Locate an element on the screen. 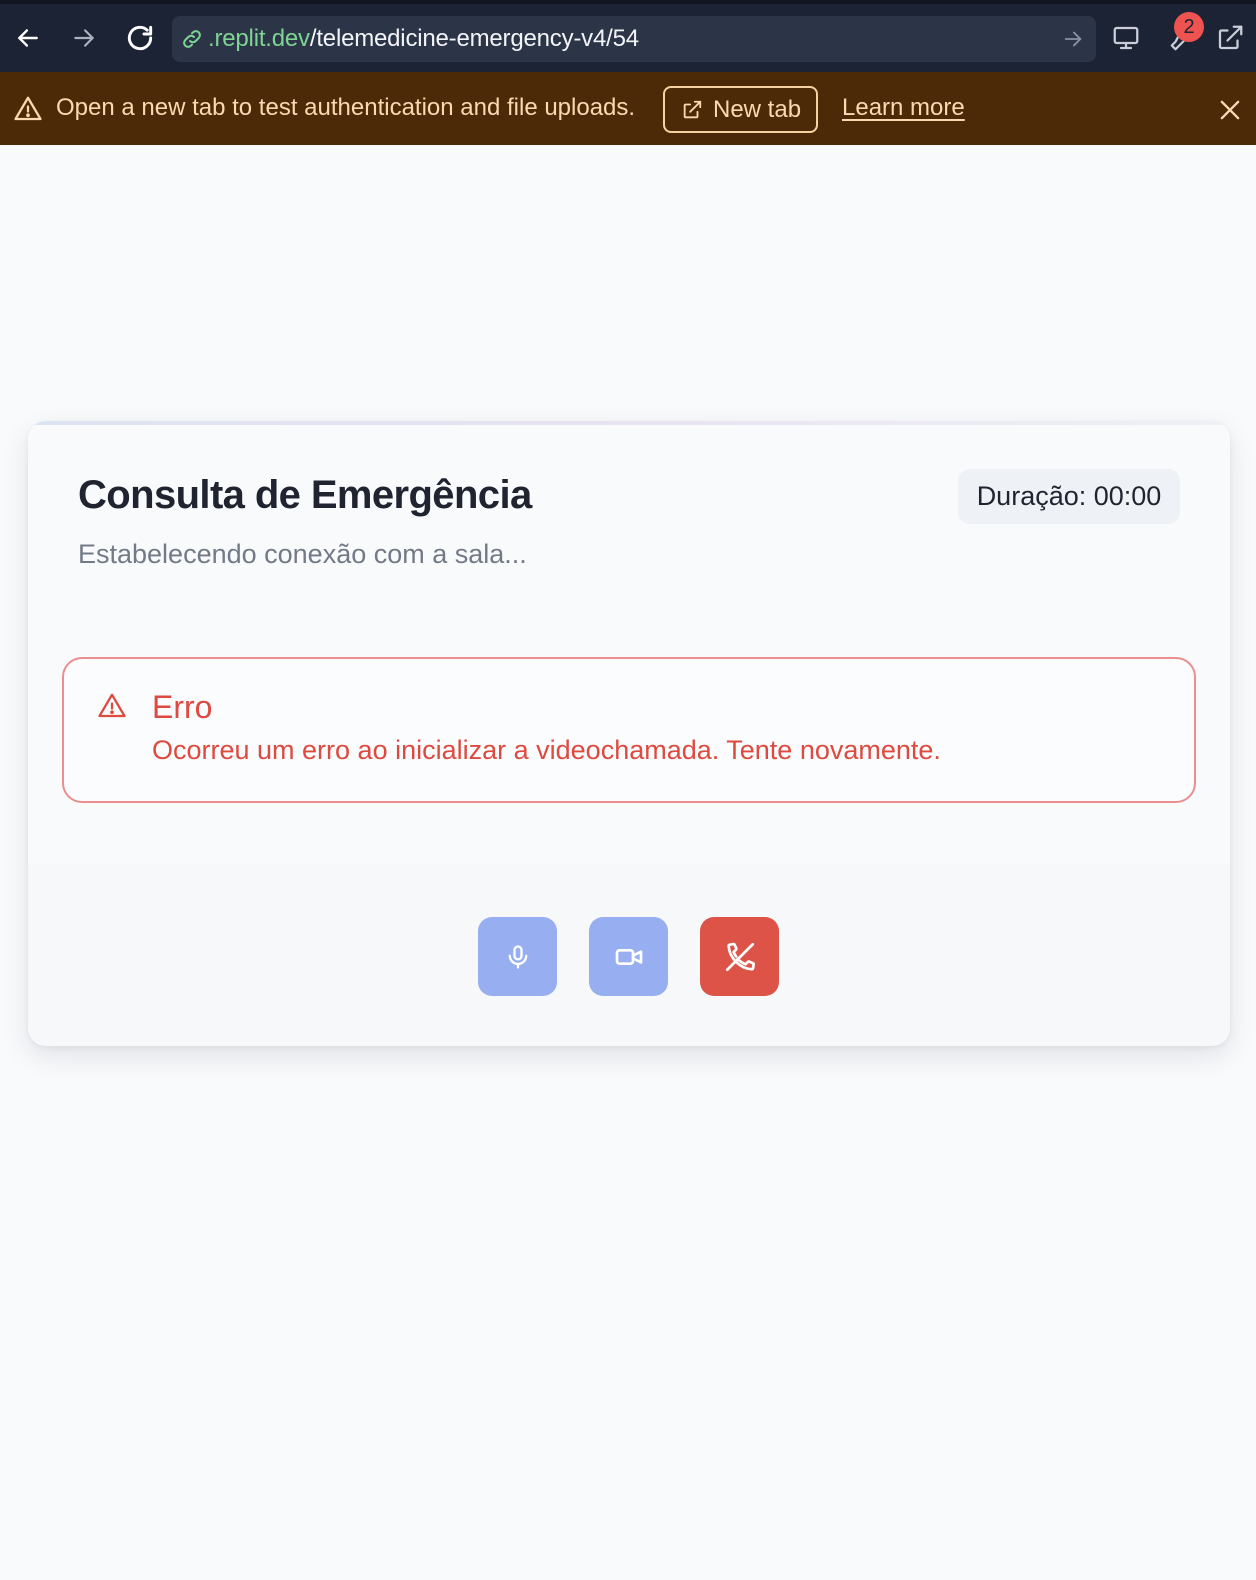 This screenshot has height=1580, width=1256. microphone-icon is located at coordinates (517, 956).